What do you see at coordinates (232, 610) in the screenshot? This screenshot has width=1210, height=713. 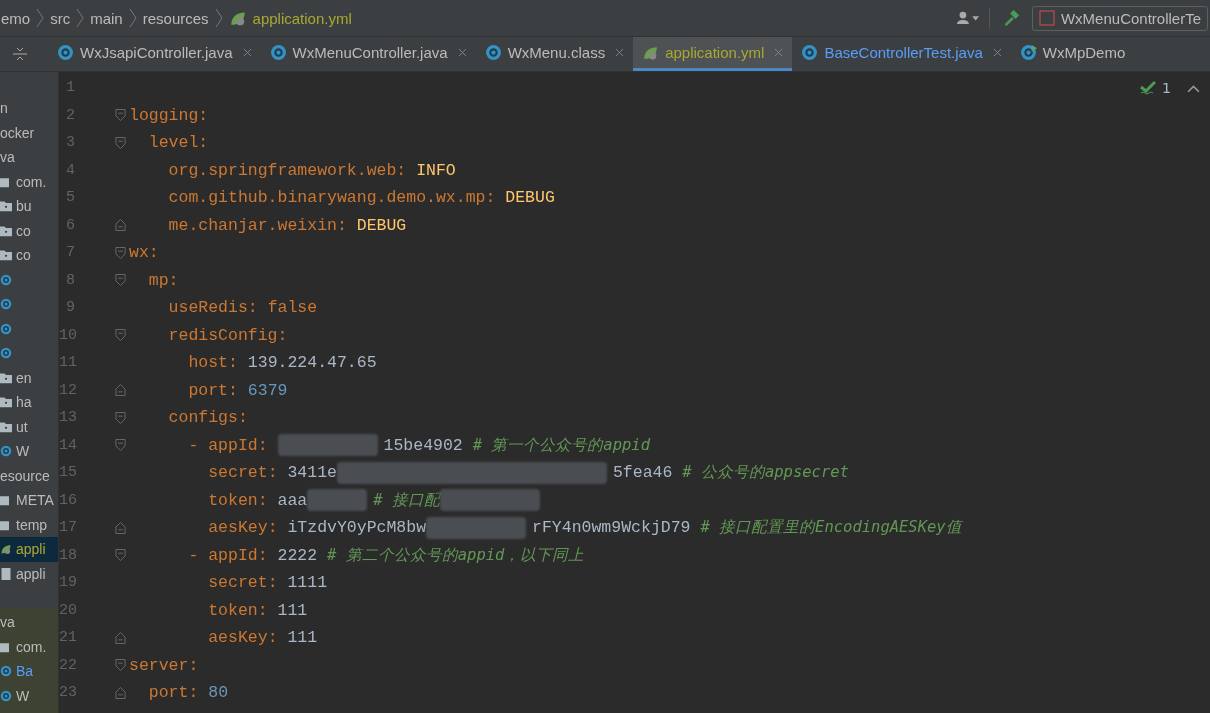 I see `code-token: token` at bounding box center [232, 610].